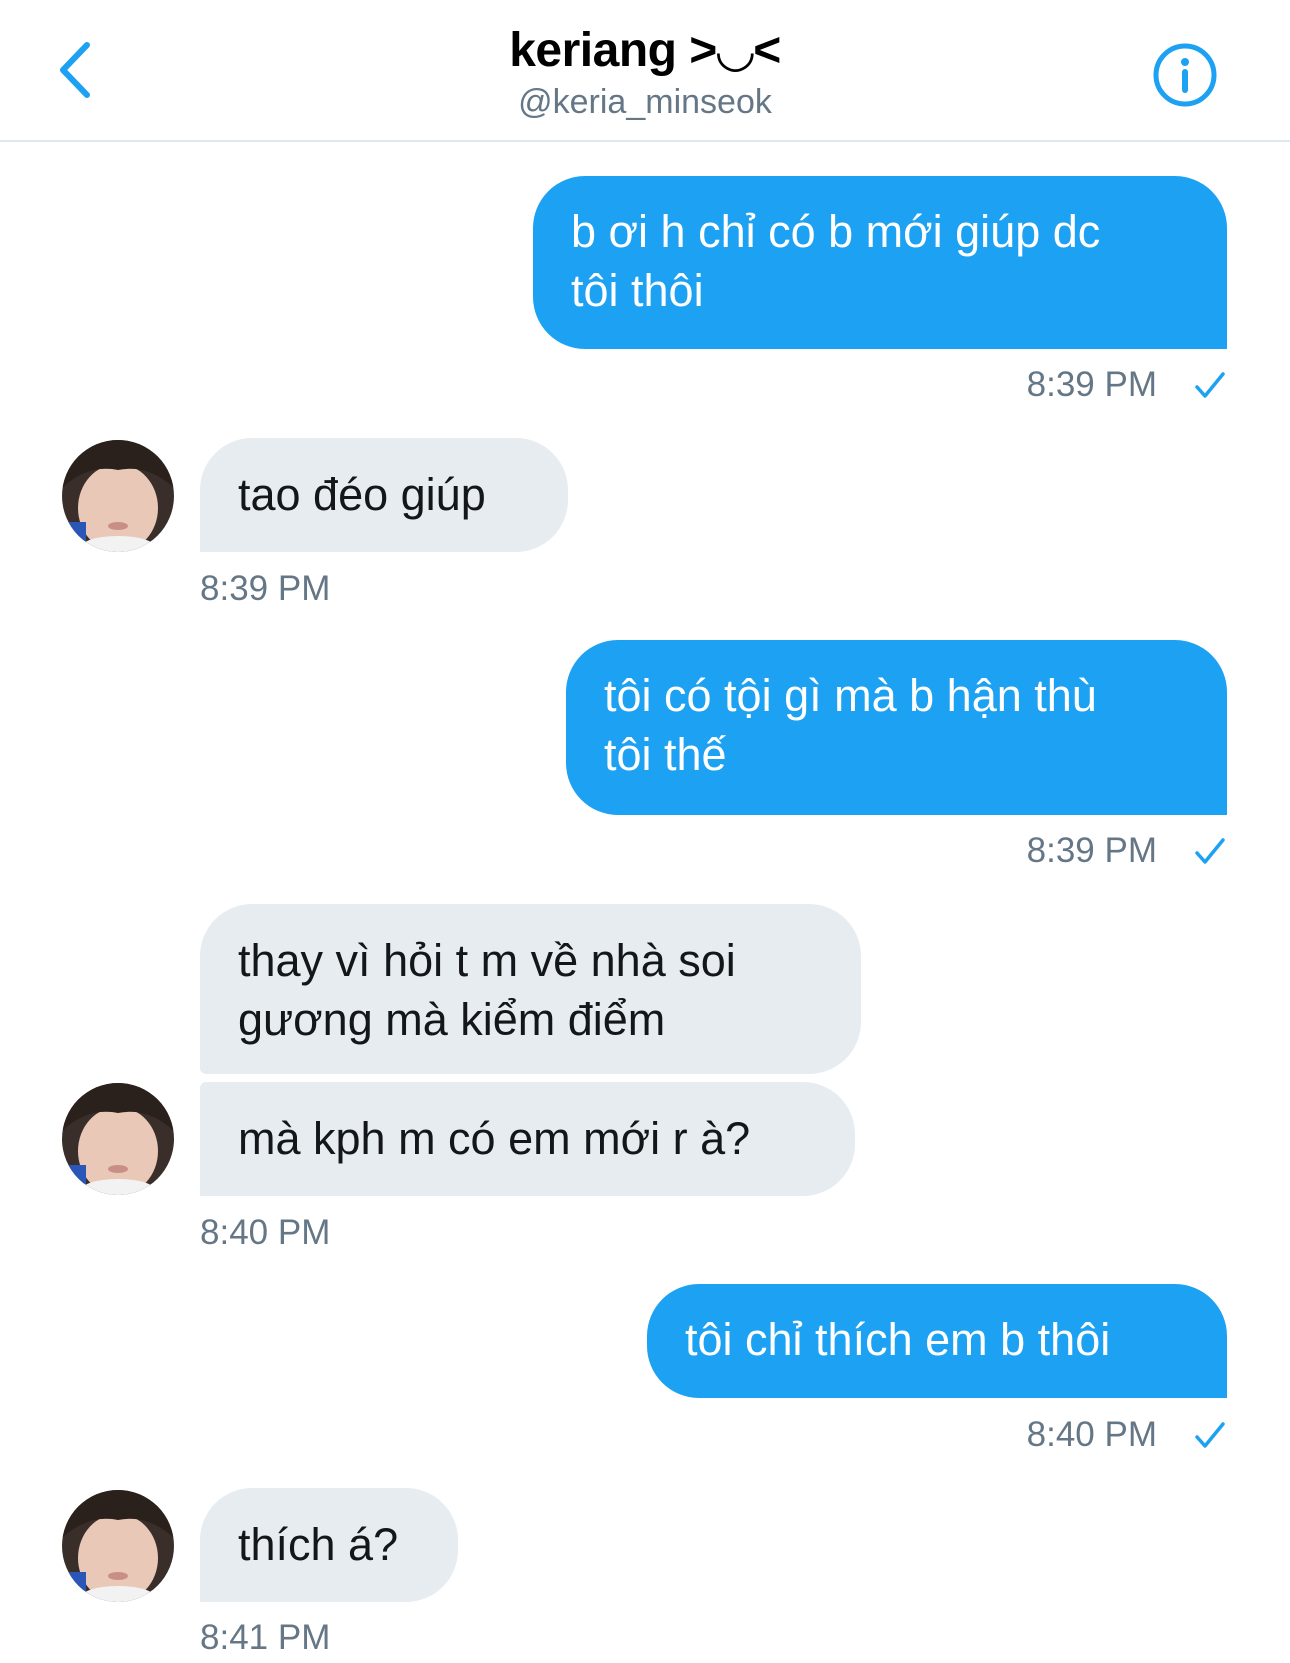 The image size is (1290, 1663). What do you see at coordinates (836, 231) in the screenshot?
I see `message-line: b ơi h chỉ có b mới giúp dc` at bounding box center [836, 231].